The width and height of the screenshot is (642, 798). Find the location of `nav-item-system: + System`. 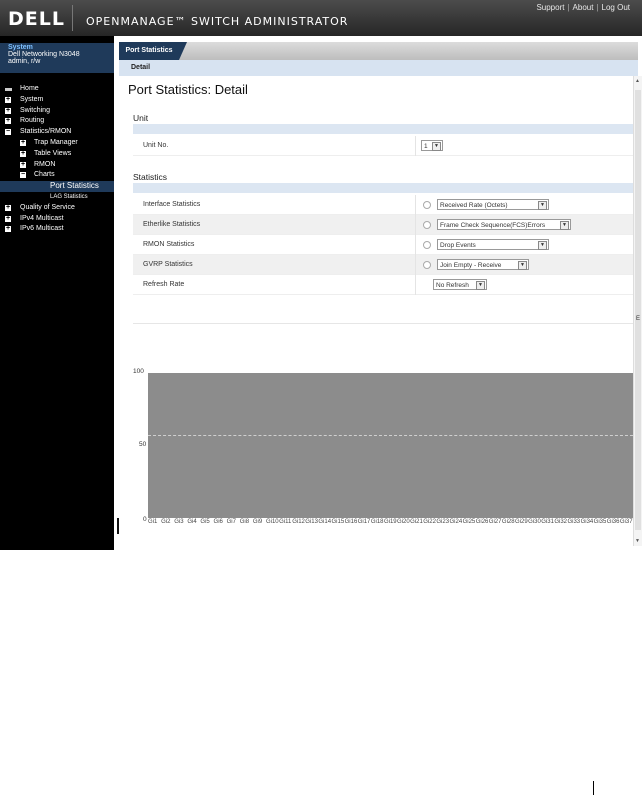

nav-item-system: + System is located at coordinates (57, 100).